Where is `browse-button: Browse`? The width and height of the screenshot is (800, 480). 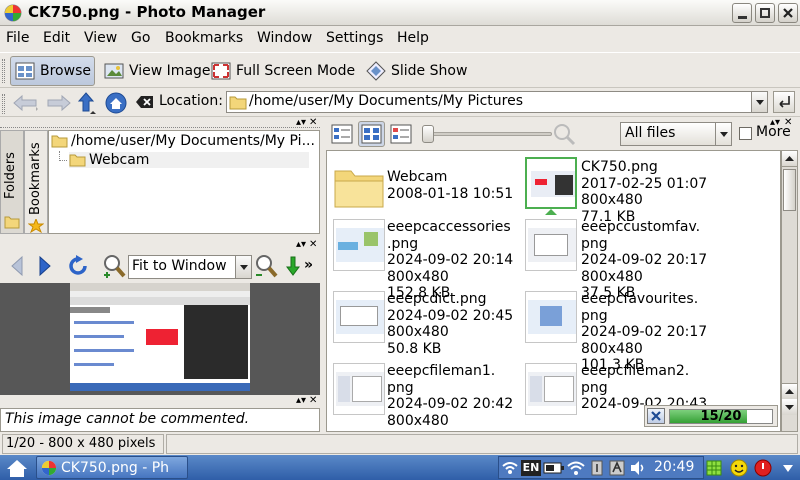 browse-button: Browse is located at coordinates (52, 71).